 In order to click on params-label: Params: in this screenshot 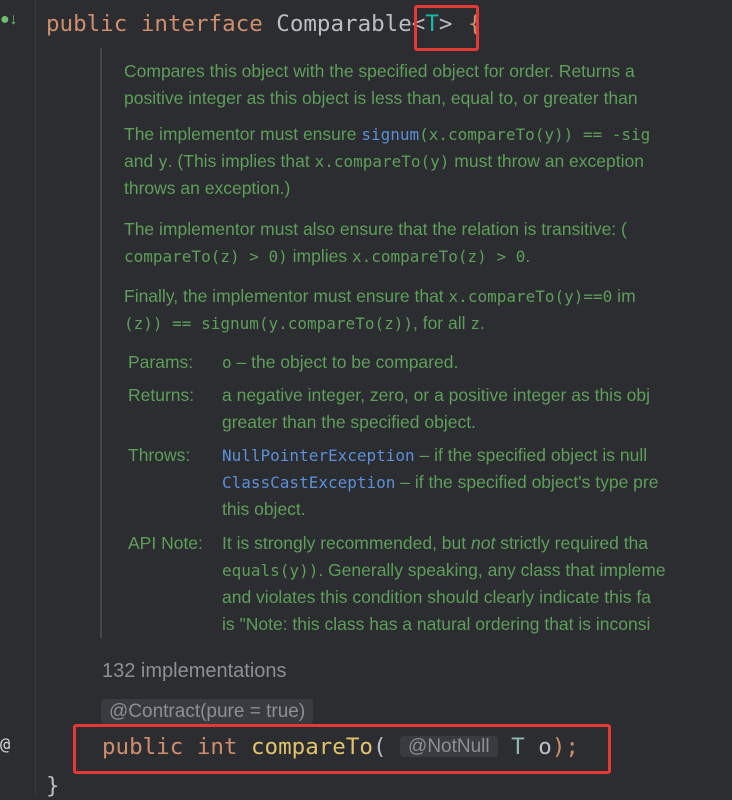, I will do `click(161, 362)`.